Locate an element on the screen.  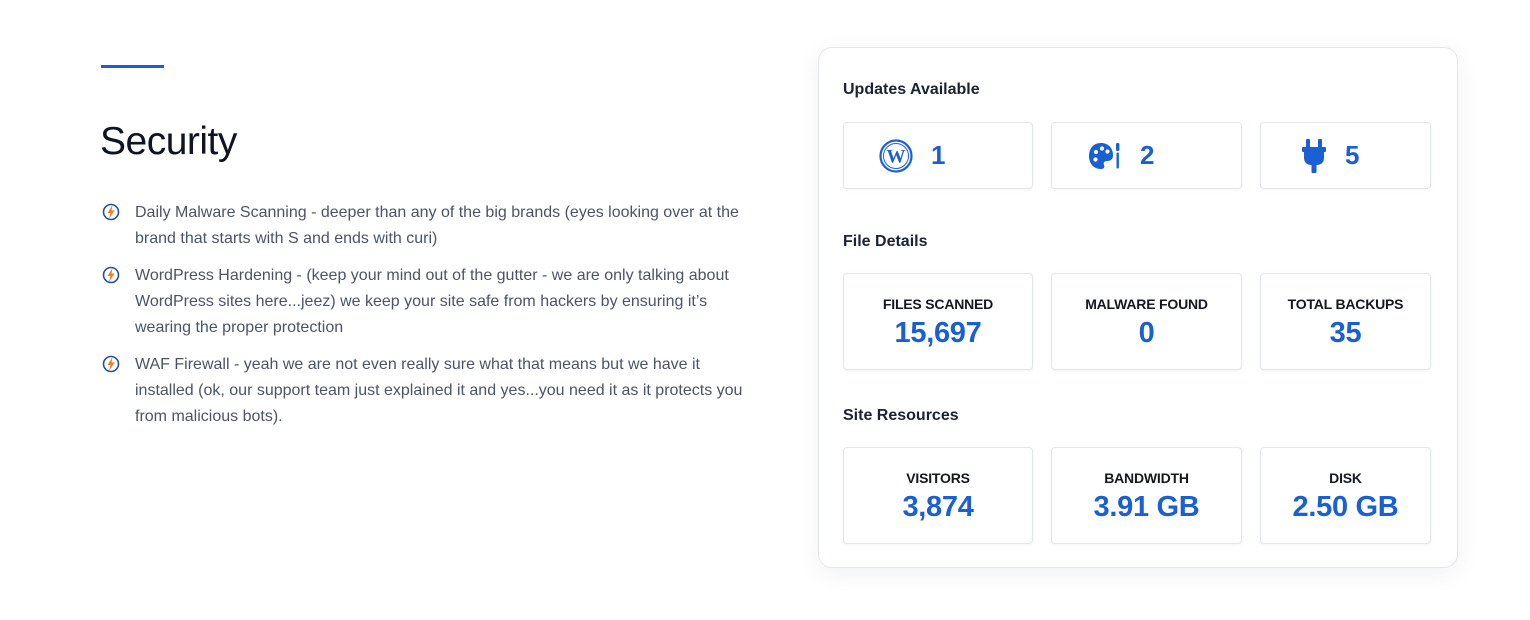
site-resources-title: Site Resources is located at coordinates (901, 415).